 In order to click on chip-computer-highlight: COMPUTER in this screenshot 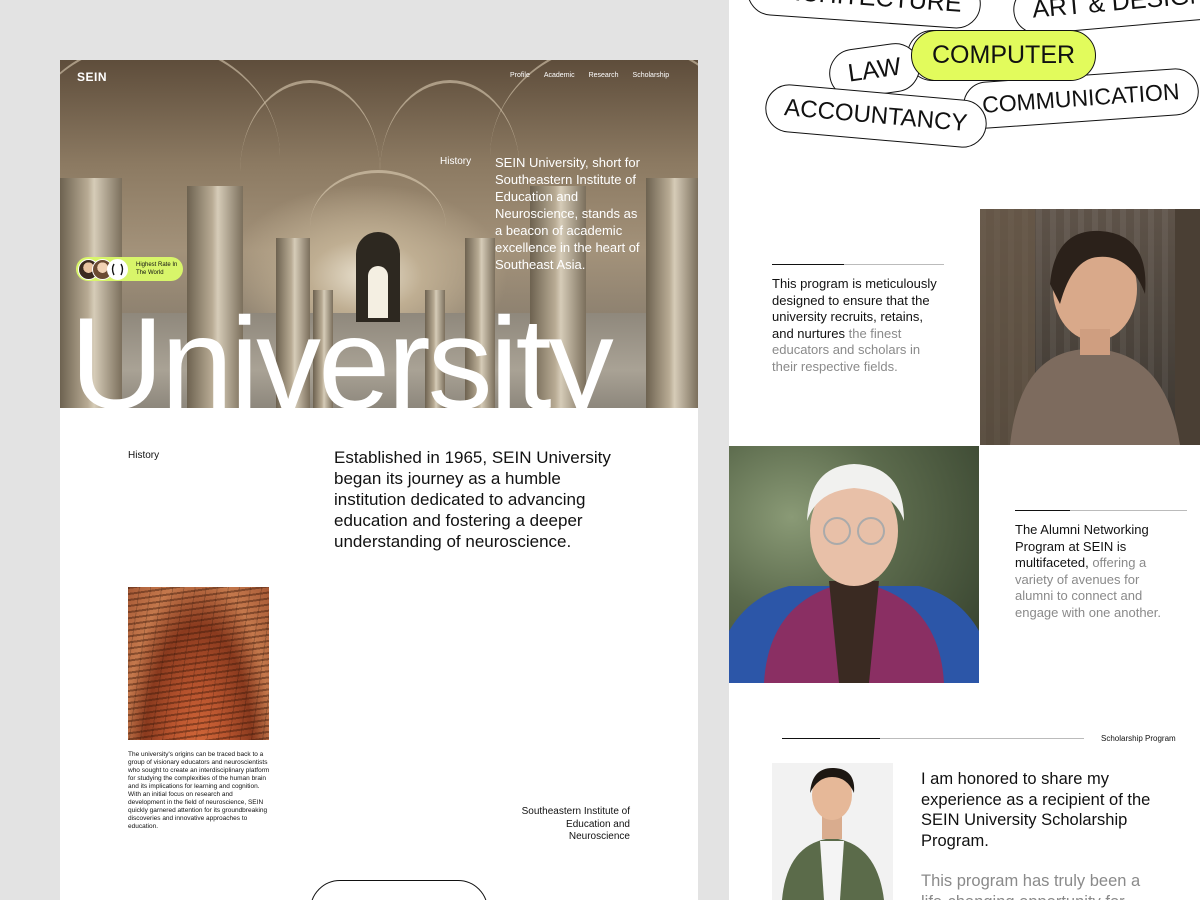, I will do `click(1004, 55)`.